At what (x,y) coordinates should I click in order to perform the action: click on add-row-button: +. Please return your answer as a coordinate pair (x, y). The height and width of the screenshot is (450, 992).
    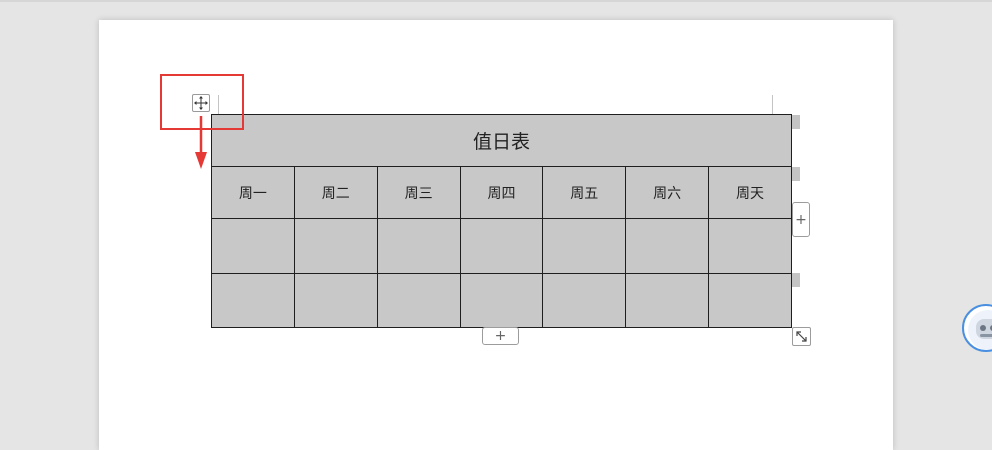
    Looking at the image, I should click on (500, 336).